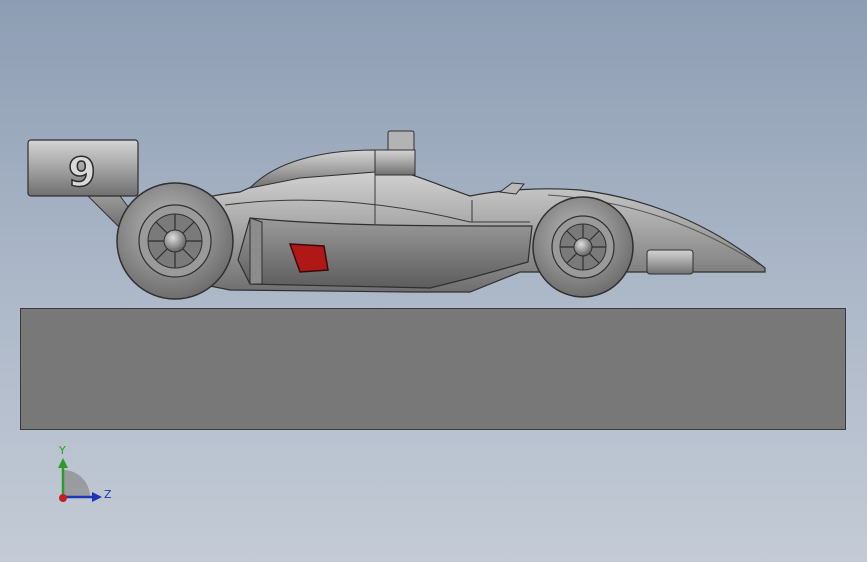 This screenshot has width=867, height=562. I want to click on car-number-label: 9, so click(82, 173).